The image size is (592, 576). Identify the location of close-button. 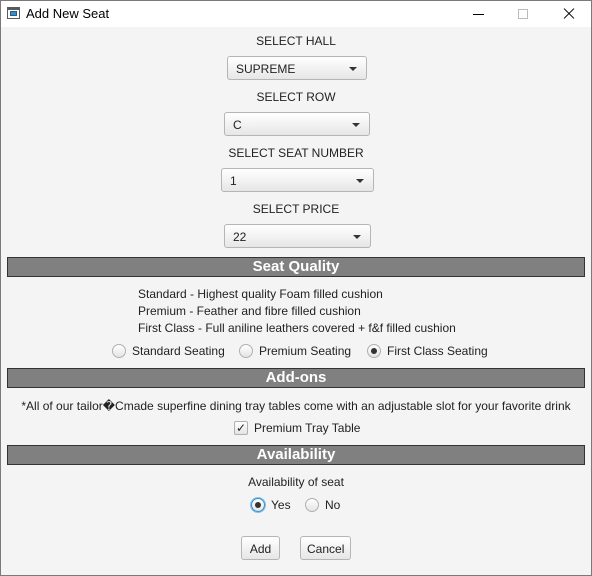
(569, 14).